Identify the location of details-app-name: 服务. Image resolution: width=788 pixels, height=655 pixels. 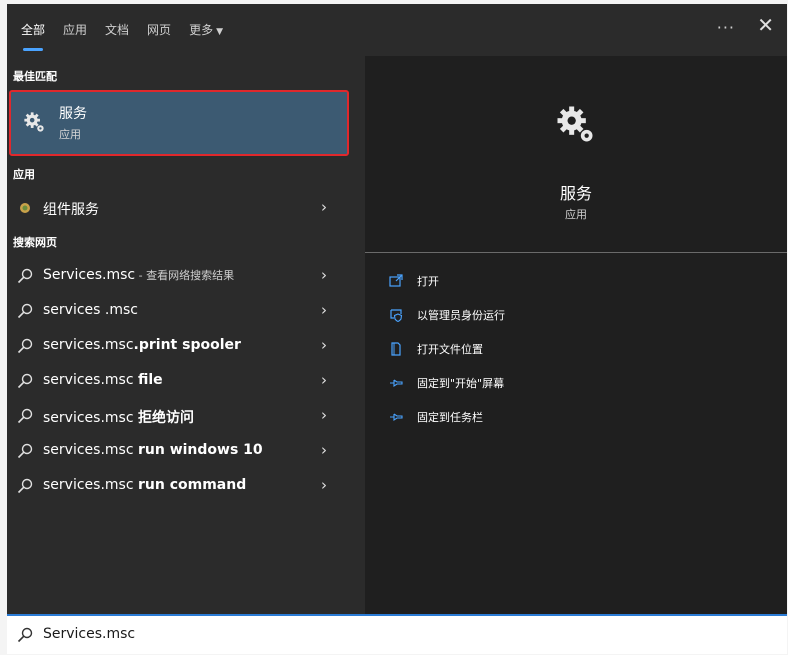
(575, 193).